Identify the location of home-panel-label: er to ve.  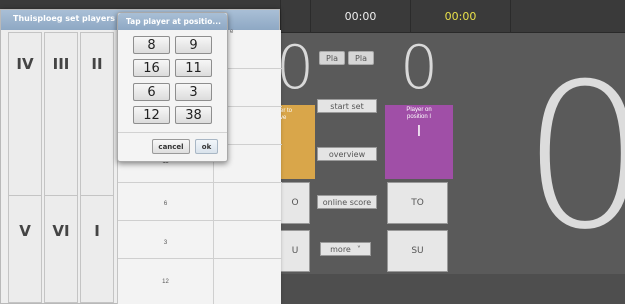
(286, 114).